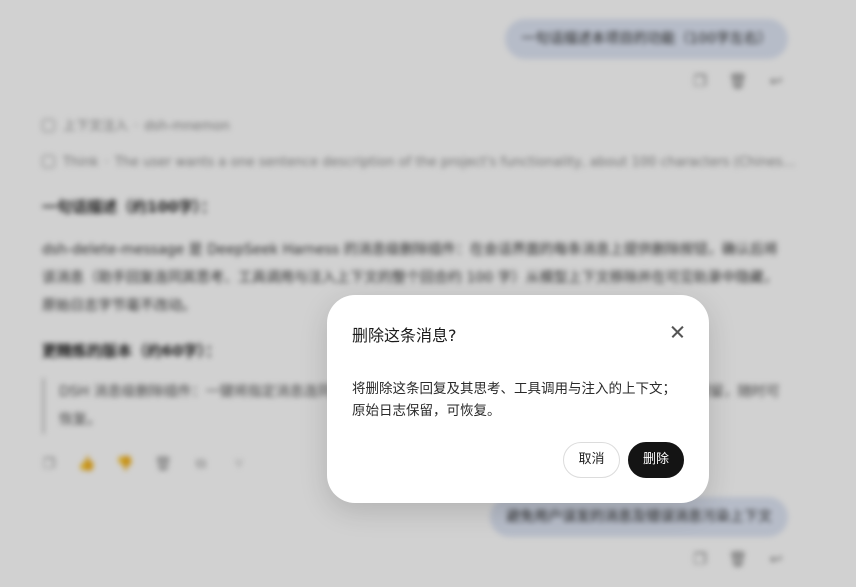  What do you see at coordinates (591, 460) in the screenshot?
I see `cancel-button: 取消` at bounding box center [591, 460].